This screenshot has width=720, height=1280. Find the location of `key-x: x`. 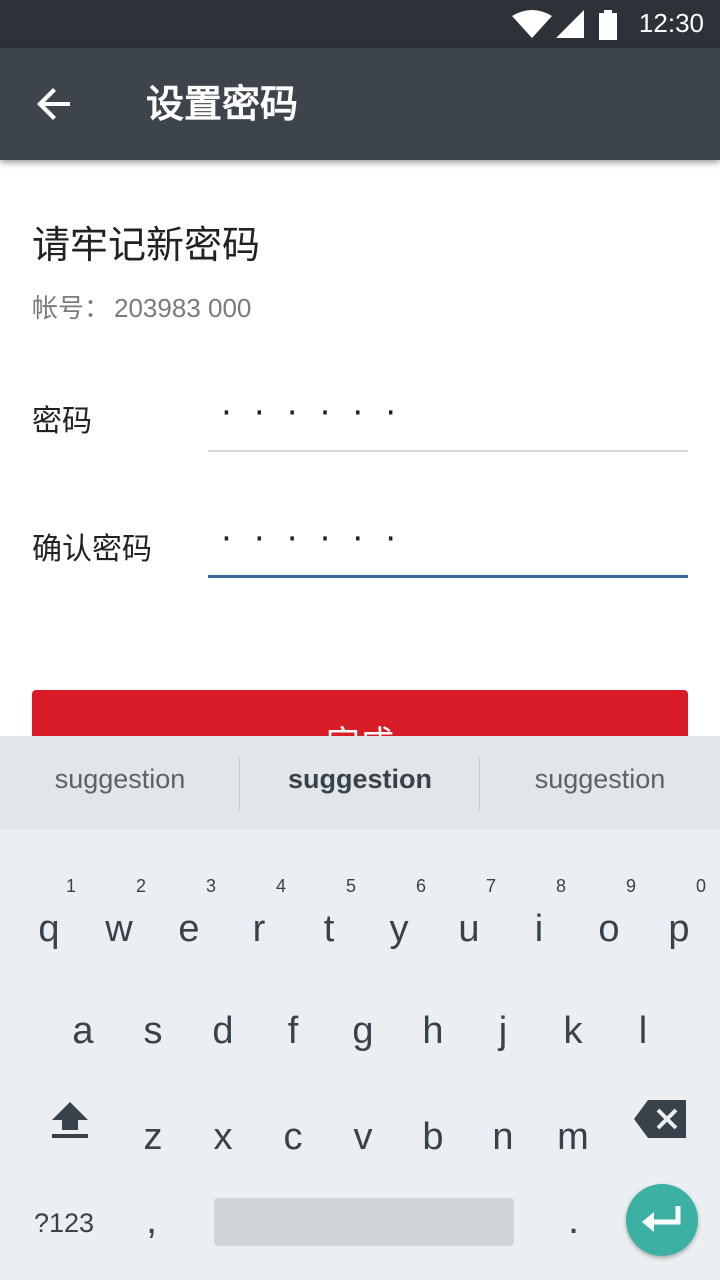

key-x: x is located at coordinates (223, 1128).